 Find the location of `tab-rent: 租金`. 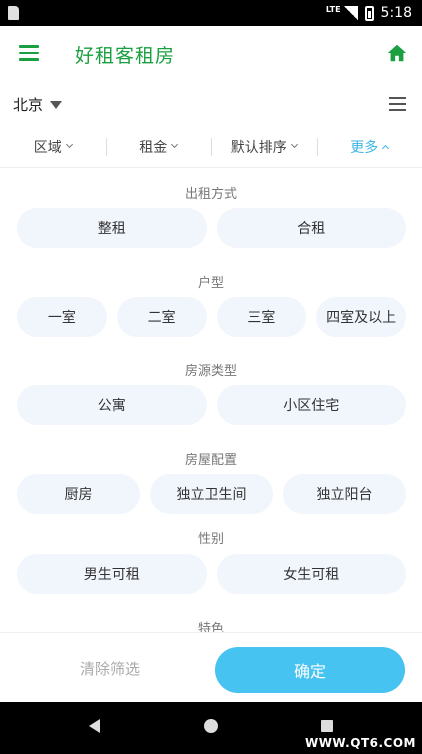

tab-rent: 租金 is located at coordinates (158, 146).